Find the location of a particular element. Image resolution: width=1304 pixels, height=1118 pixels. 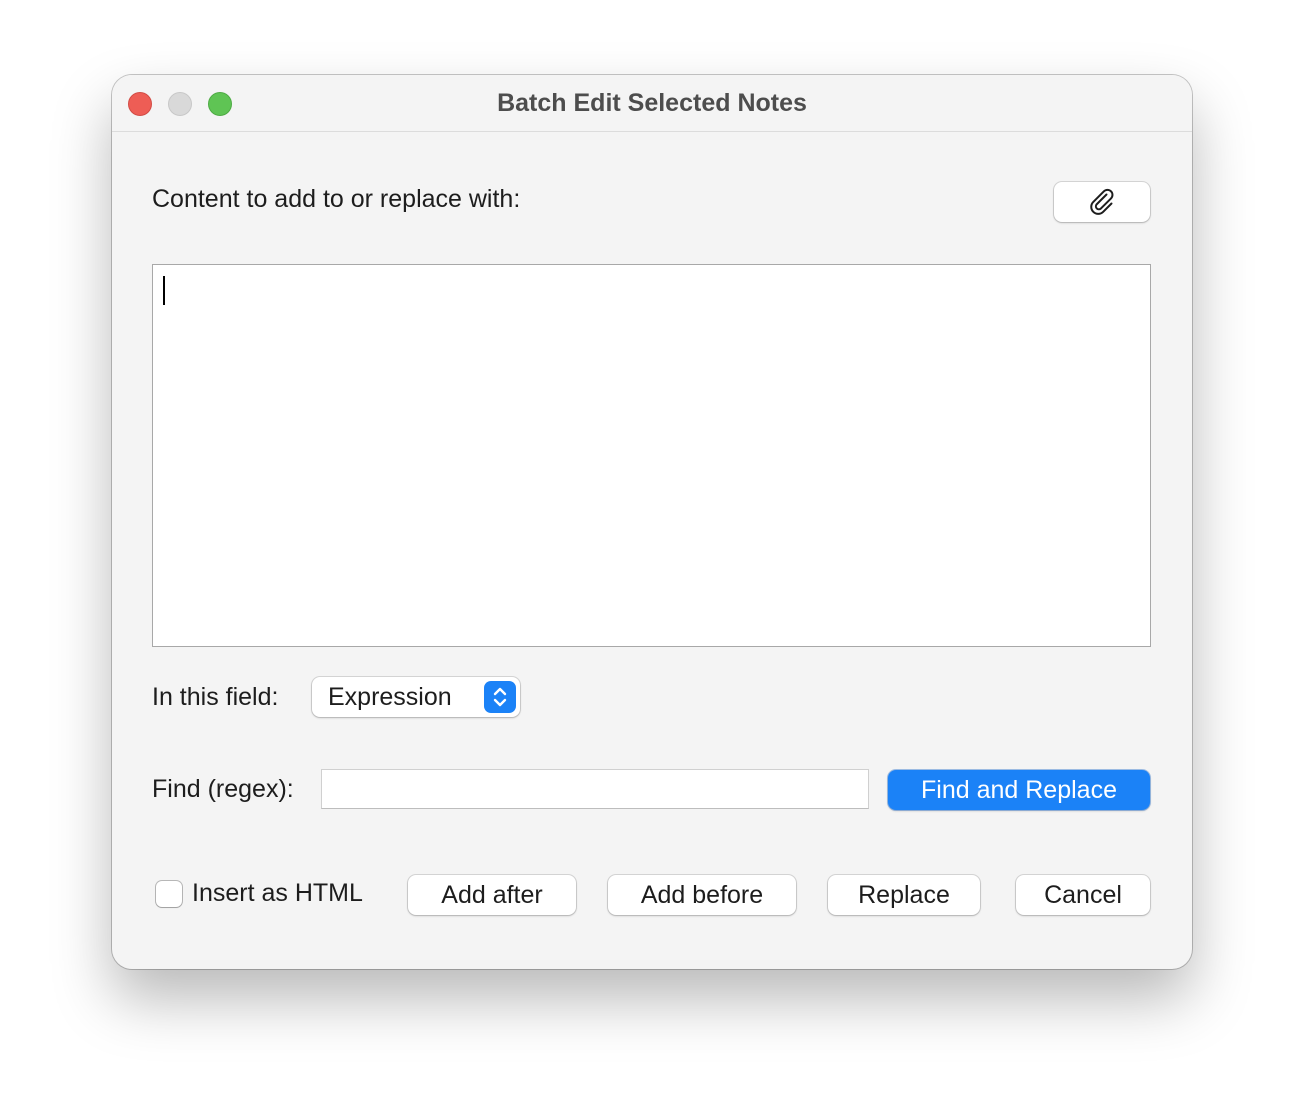

select-stepper is located at coordinates (500, 697).